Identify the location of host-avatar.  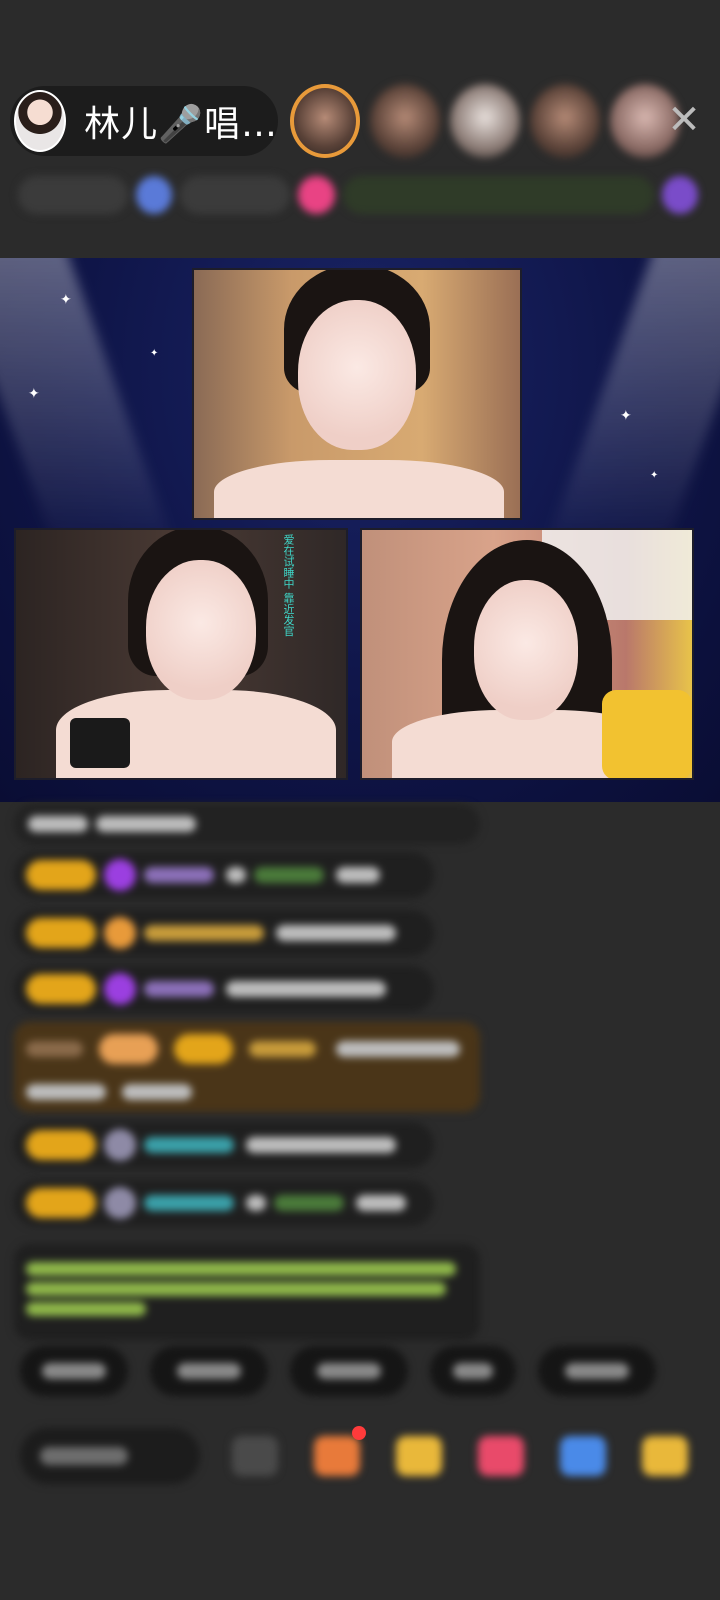
(40, 121).